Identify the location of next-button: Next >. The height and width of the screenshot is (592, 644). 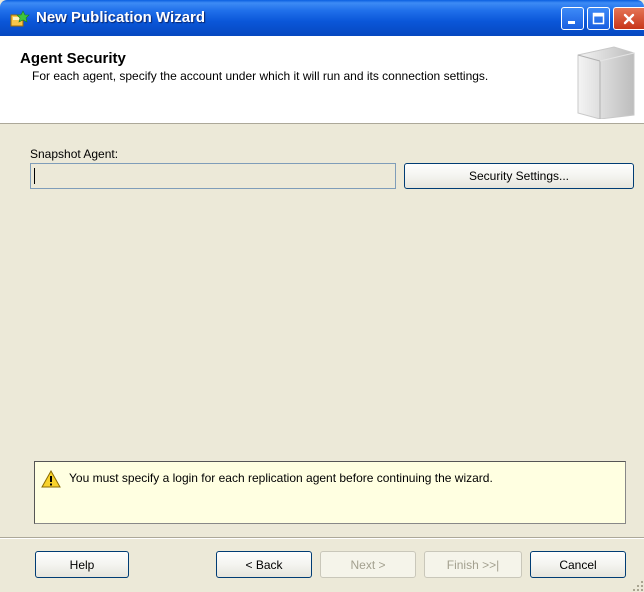
(368, 564).